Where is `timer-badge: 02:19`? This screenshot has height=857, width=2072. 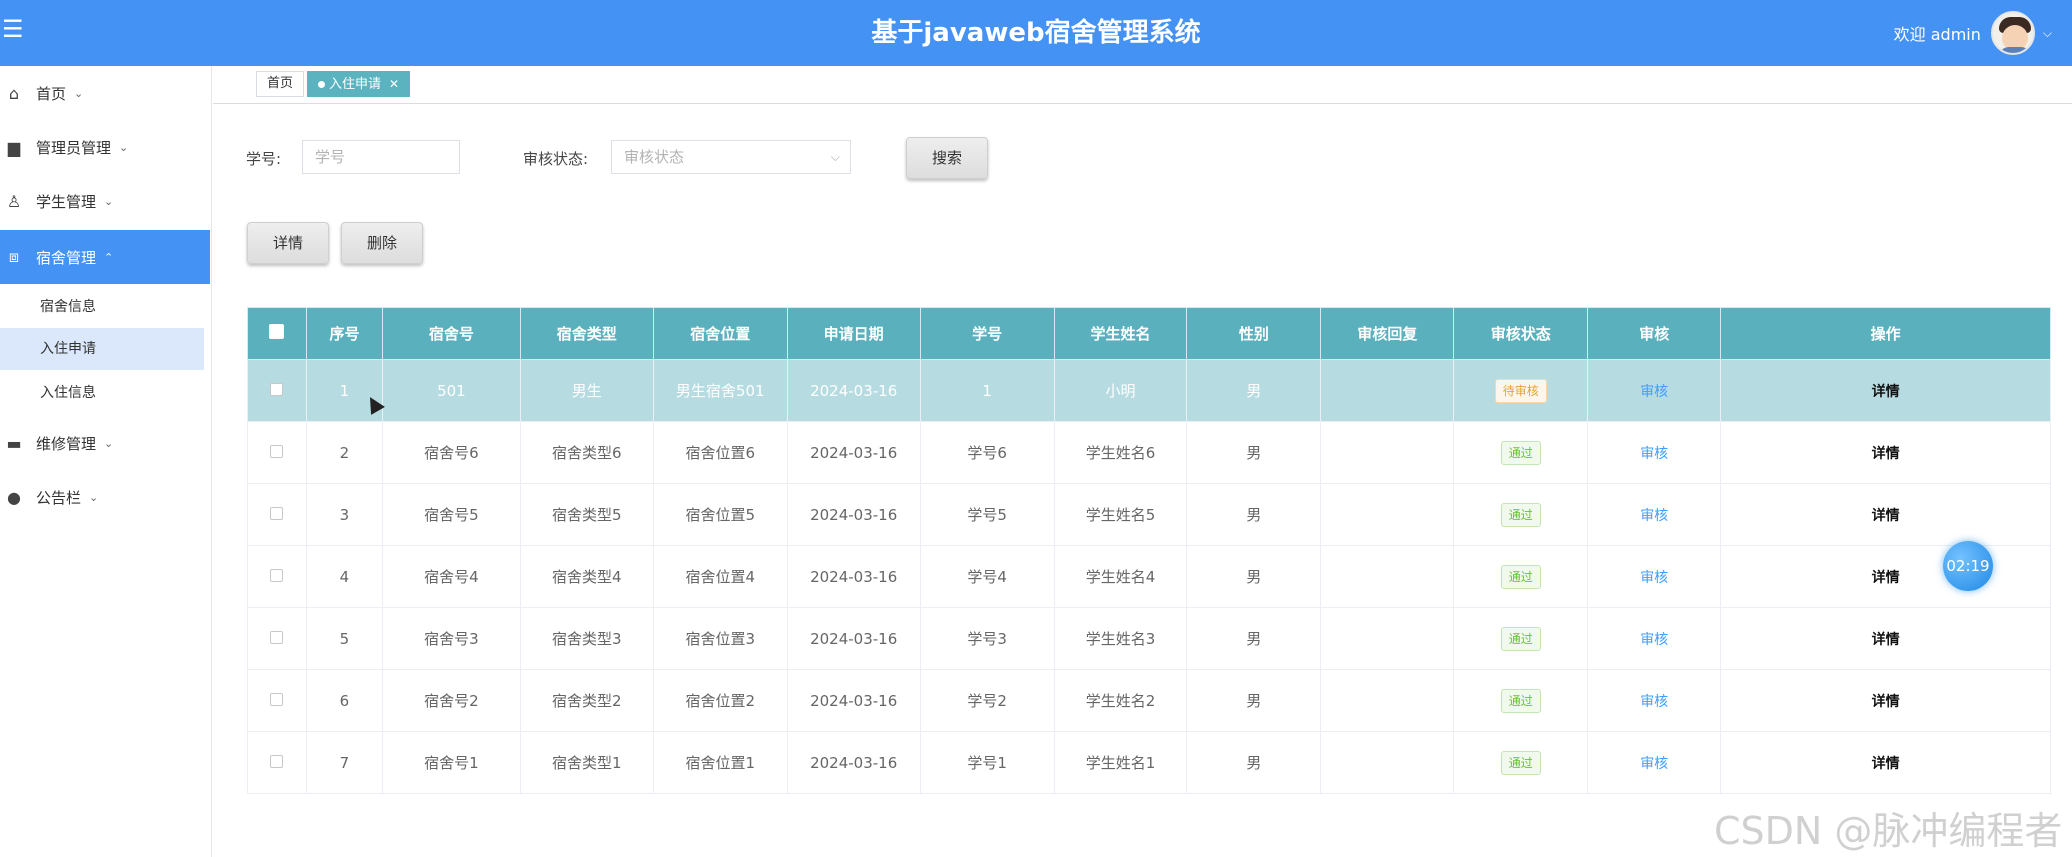
timer-badge: 02:19 is located at coordinates (1968, 566).